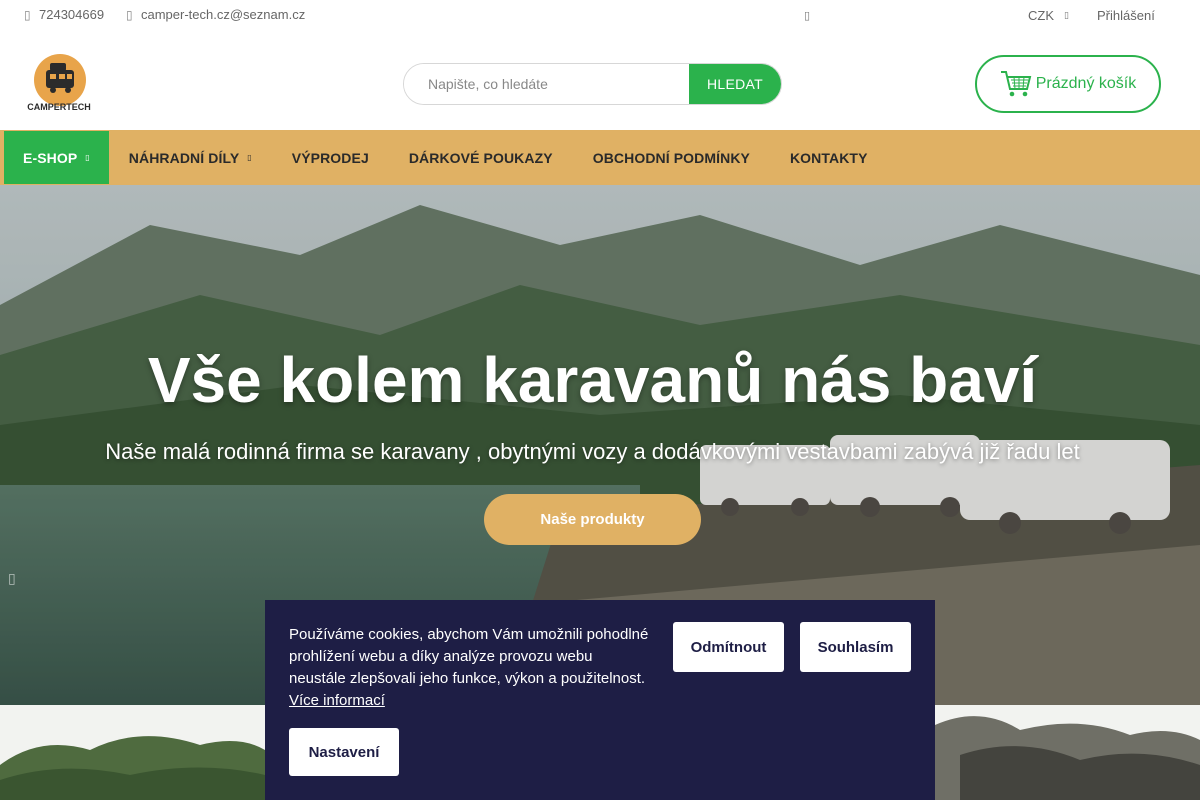 This screenshot has height=800, width=1200. What do you see at coordinates (592, 380) in the screenshot?
I see `hero-title: Vše kolem karavanů nás baví` at bounding box center [592, 380].